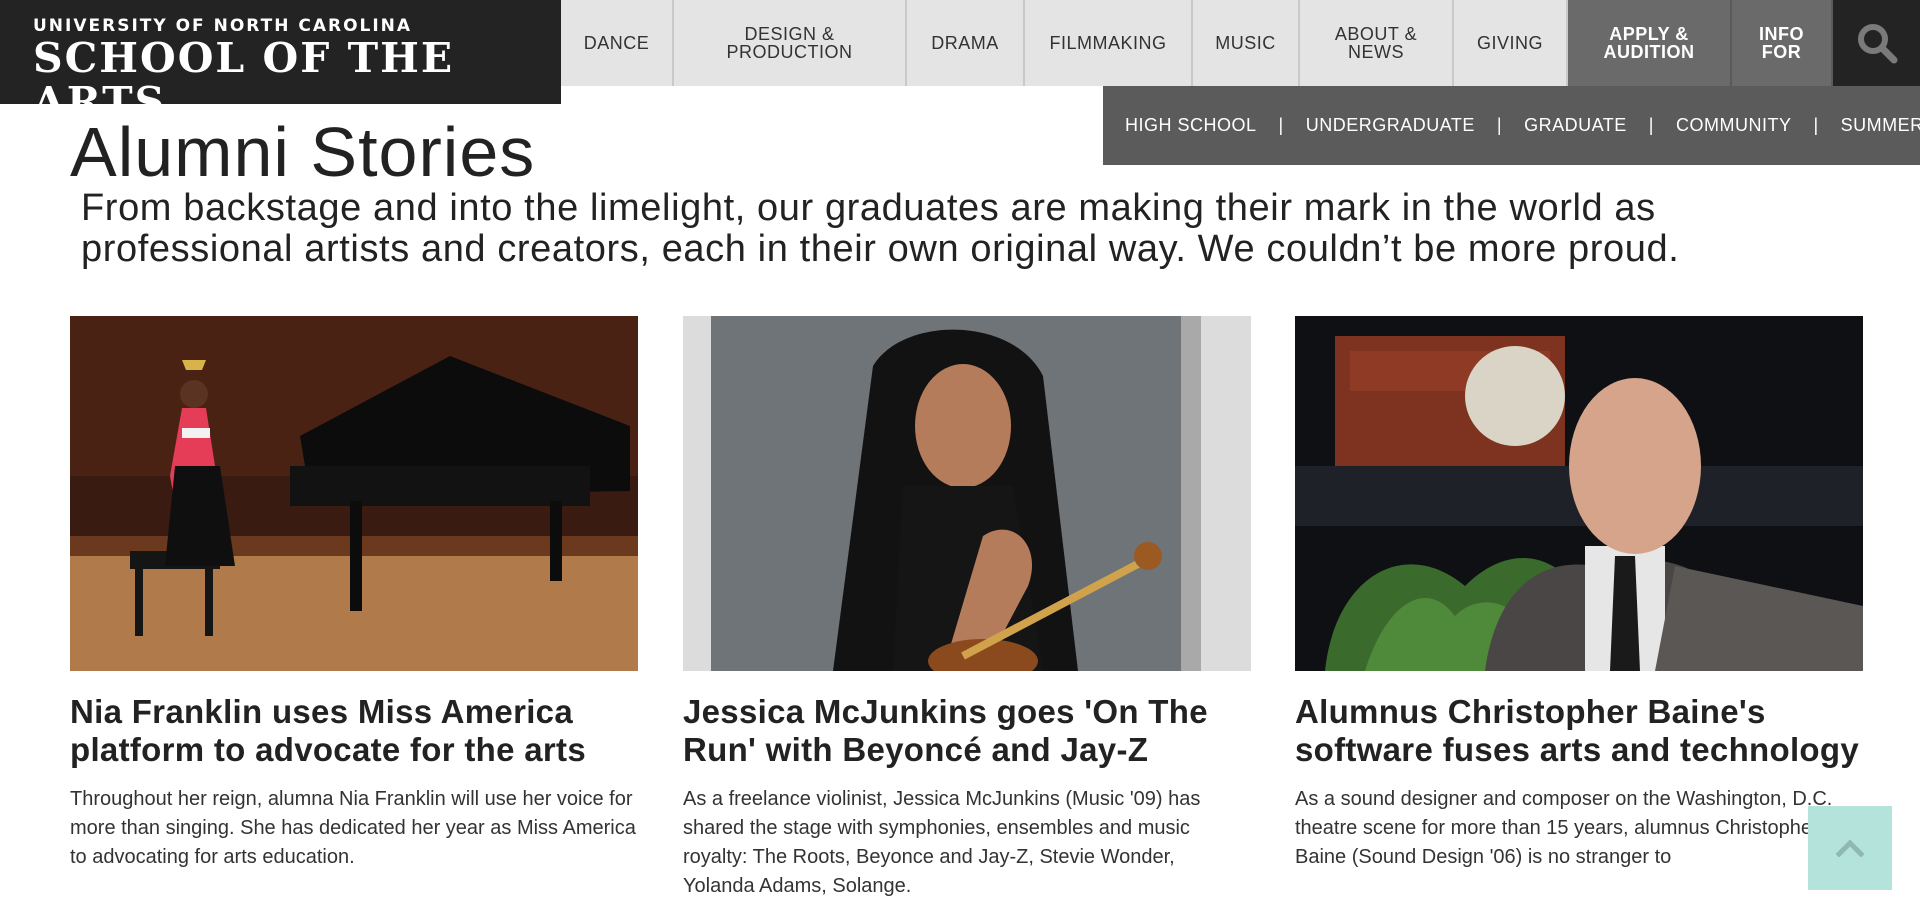 The image size is (1920, 906). I want to click on nav-item-label: NEWS, so click(1376, 52).